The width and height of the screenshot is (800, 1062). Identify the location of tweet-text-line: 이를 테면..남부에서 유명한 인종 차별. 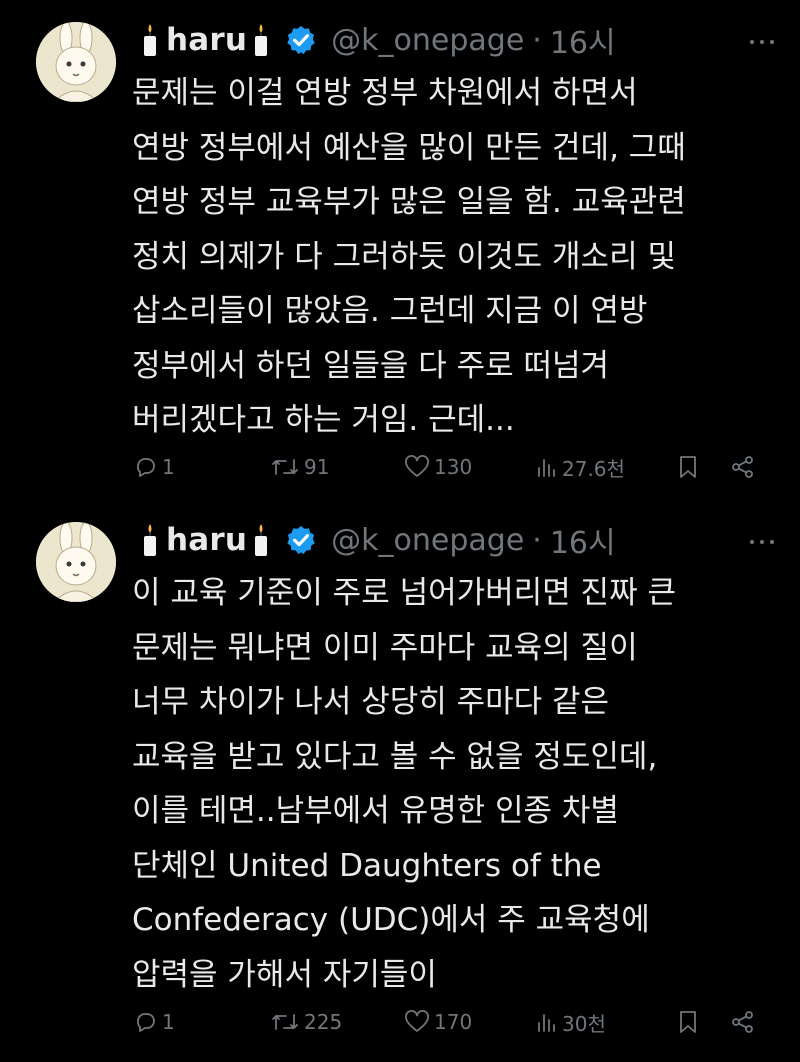
(375, 811).